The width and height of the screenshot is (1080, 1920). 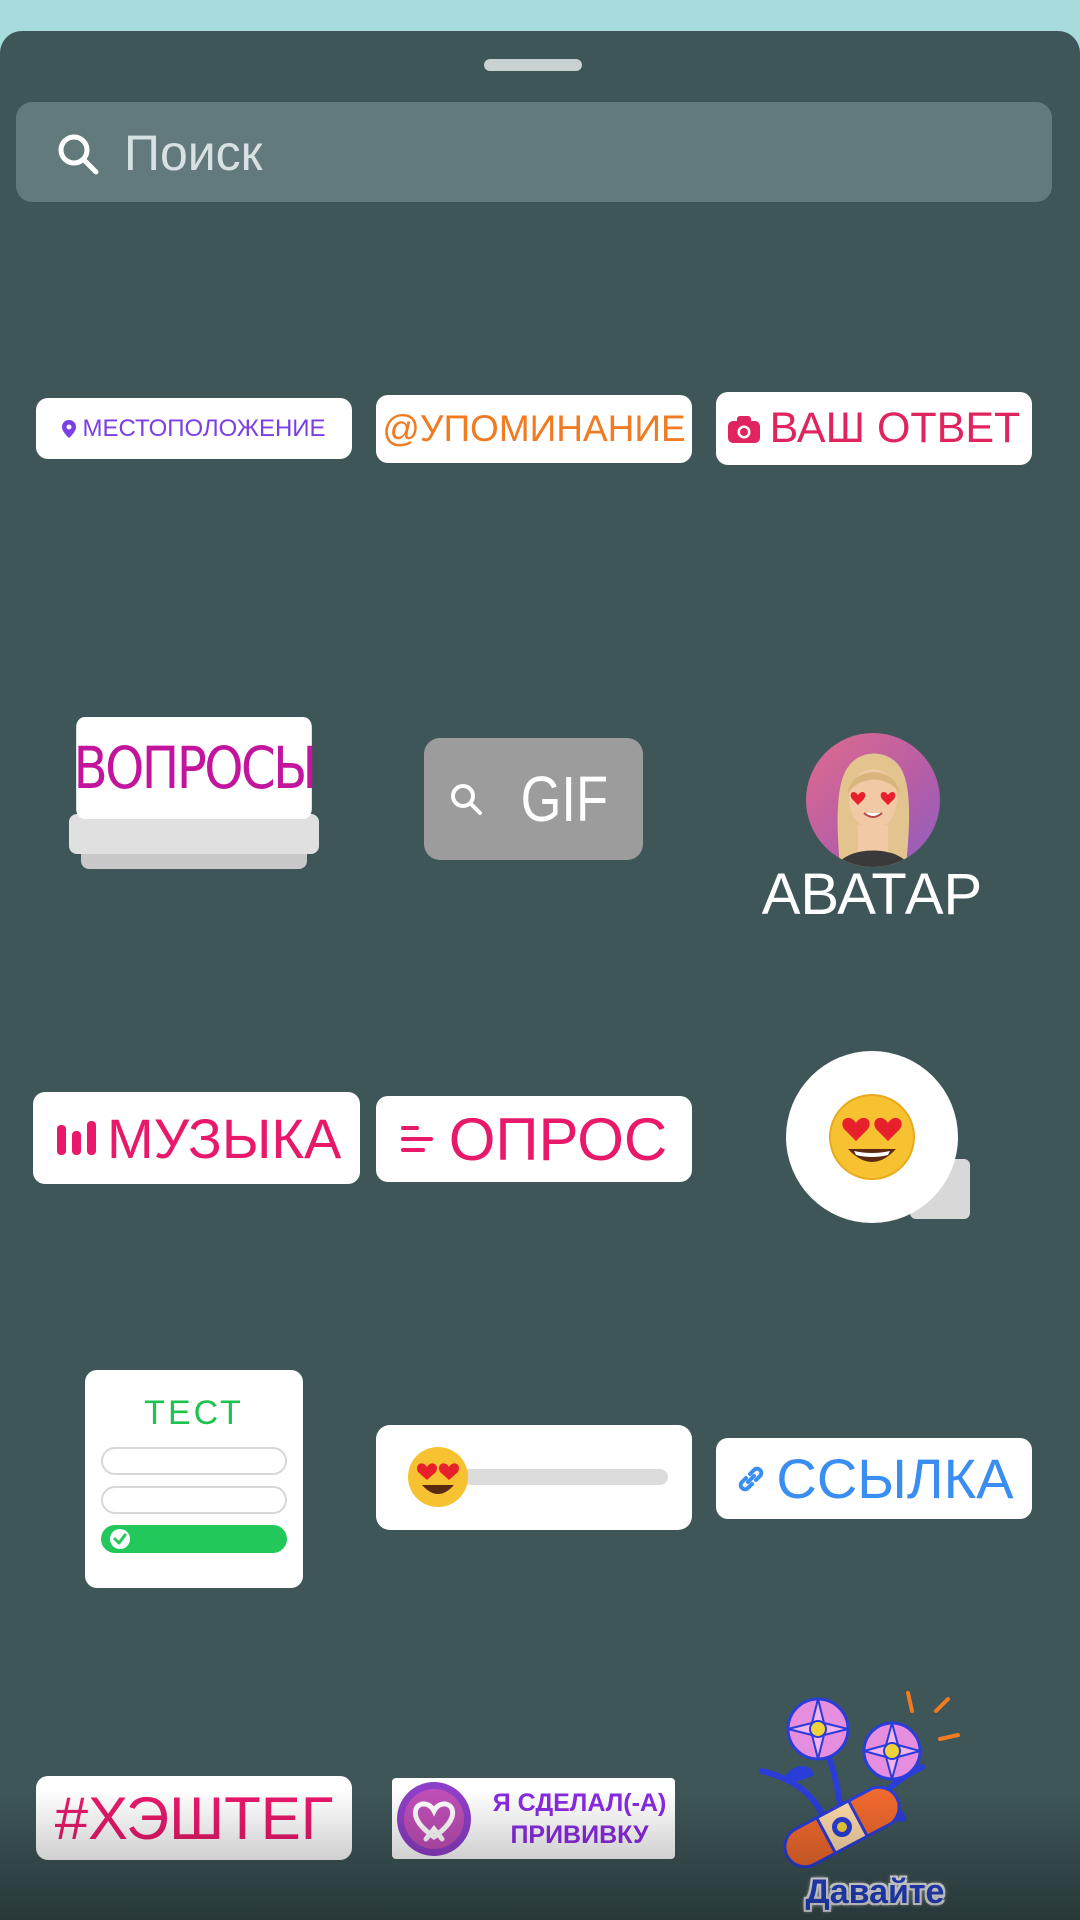 I want to click on gif-sticker: GIF, so click(x=533, y=799).